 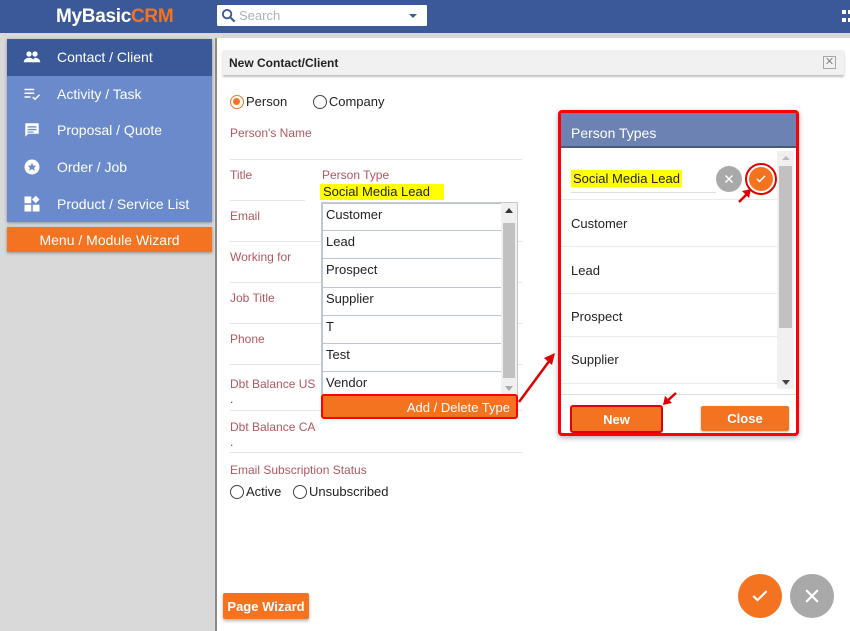 What do you see at coordinates (123, 203) in the screenshot?
I see `sidebar-item-label: Product / Service List` at bounding box center [123, 203].